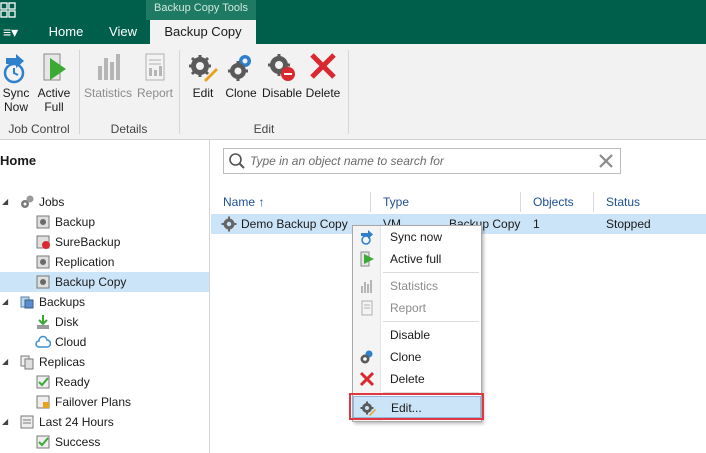  I want to click on column-header-status: Status, so click(623, 202).